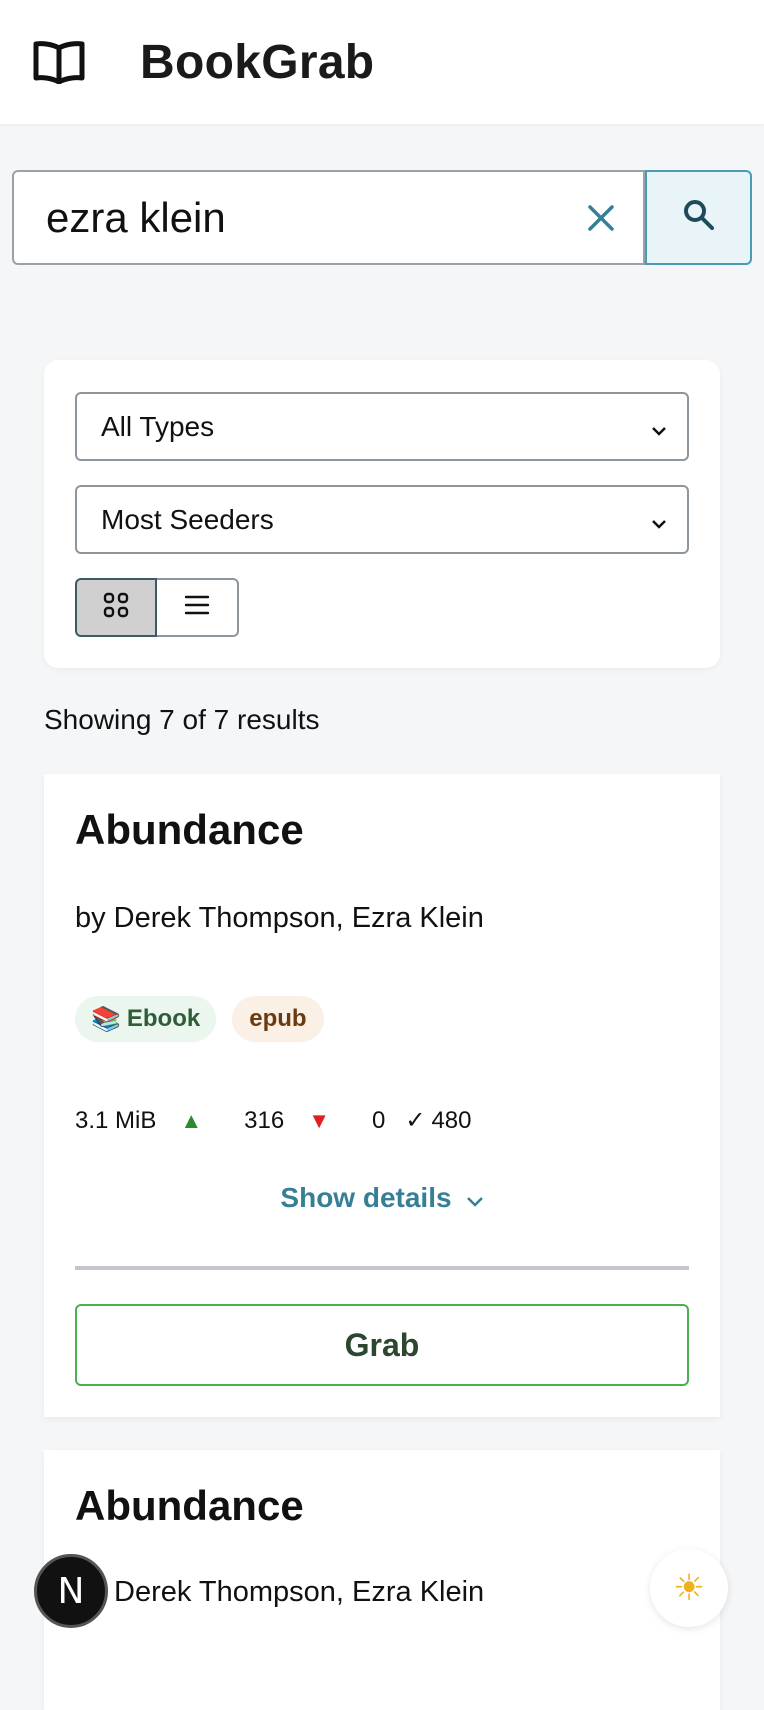  Describe the element at coordinates (382, 1345) in the screenshot. I see `grab-button: Grab` at that location.